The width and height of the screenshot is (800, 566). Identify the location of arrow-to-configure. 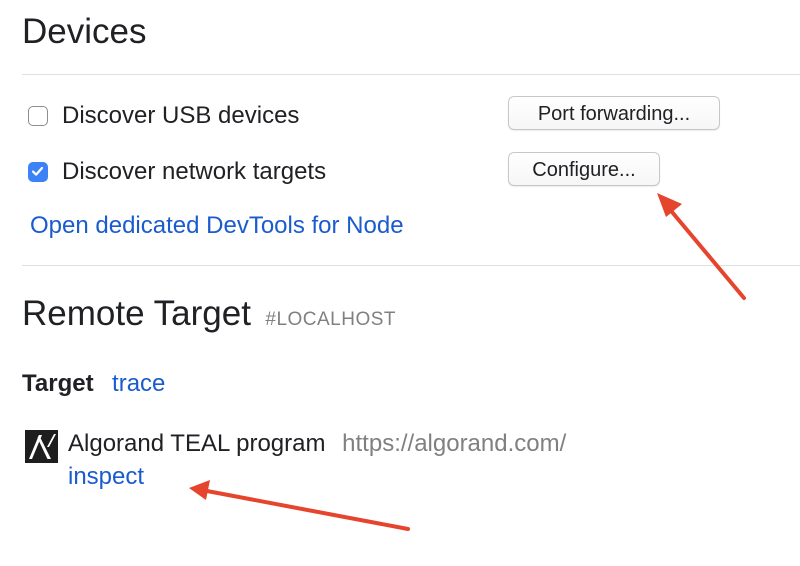
(701, 246).